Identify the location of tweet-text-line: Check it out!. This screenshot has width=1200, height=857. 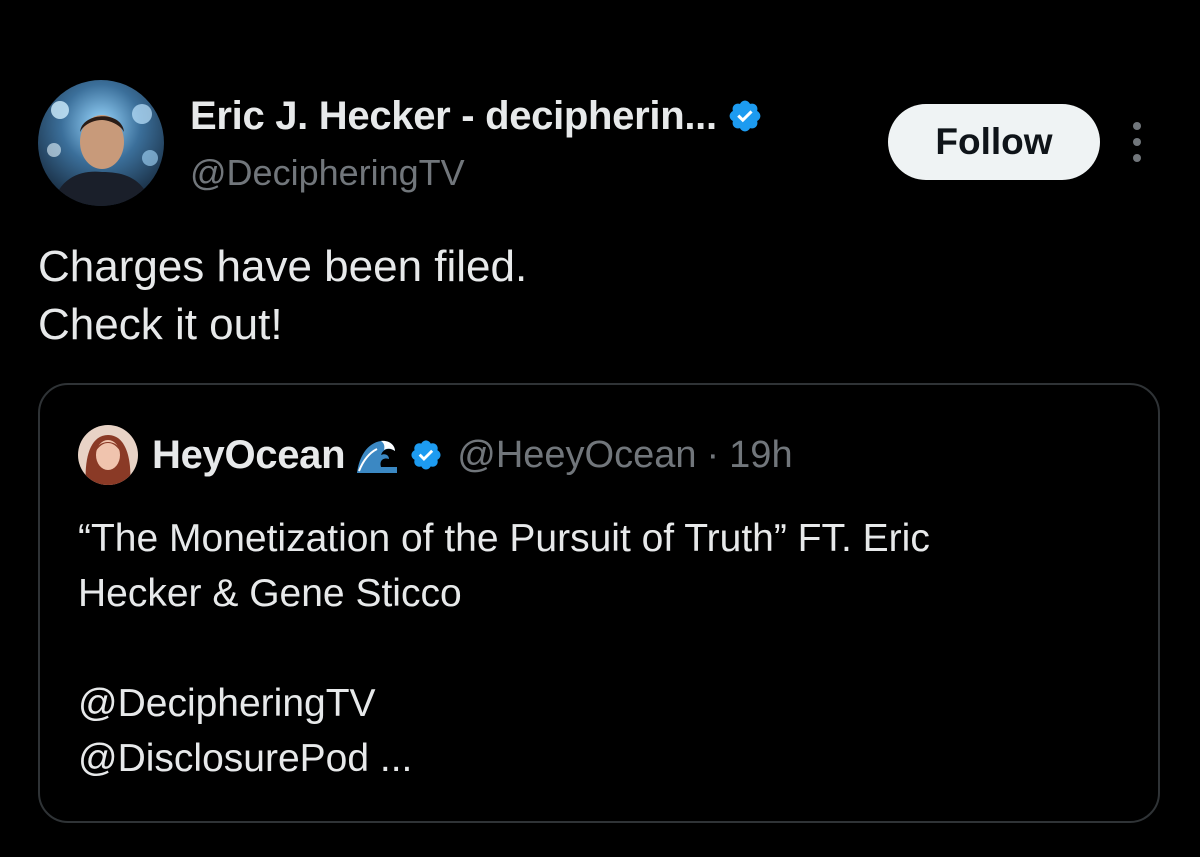
(160, 324).